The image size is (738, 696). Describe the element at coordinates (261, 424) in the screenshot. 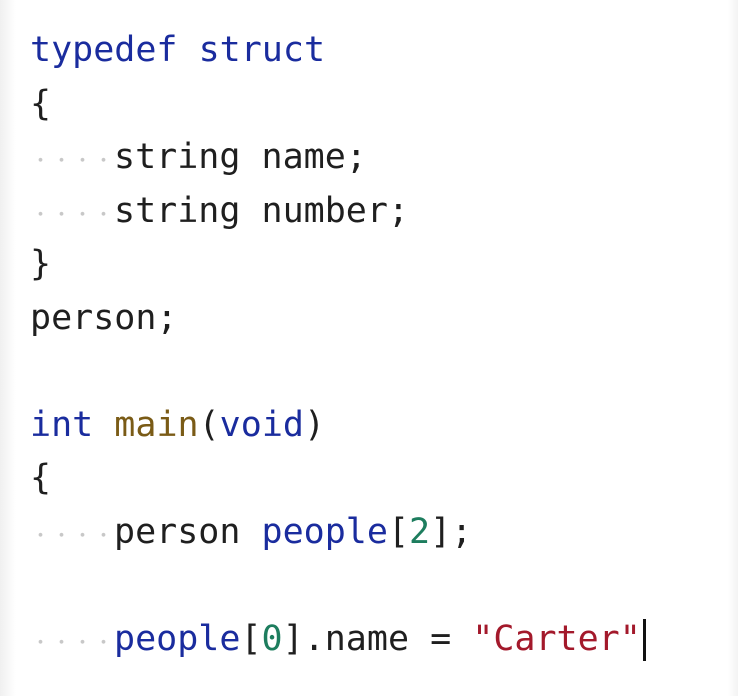

I see `code-token-keyword: void` at that location.